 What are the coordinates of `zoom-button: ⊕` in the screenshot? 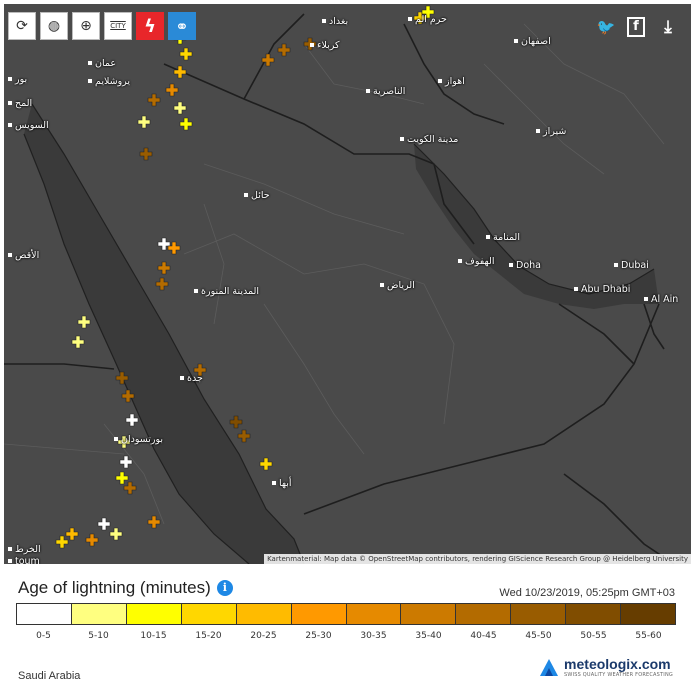 It's located at (86, 26).